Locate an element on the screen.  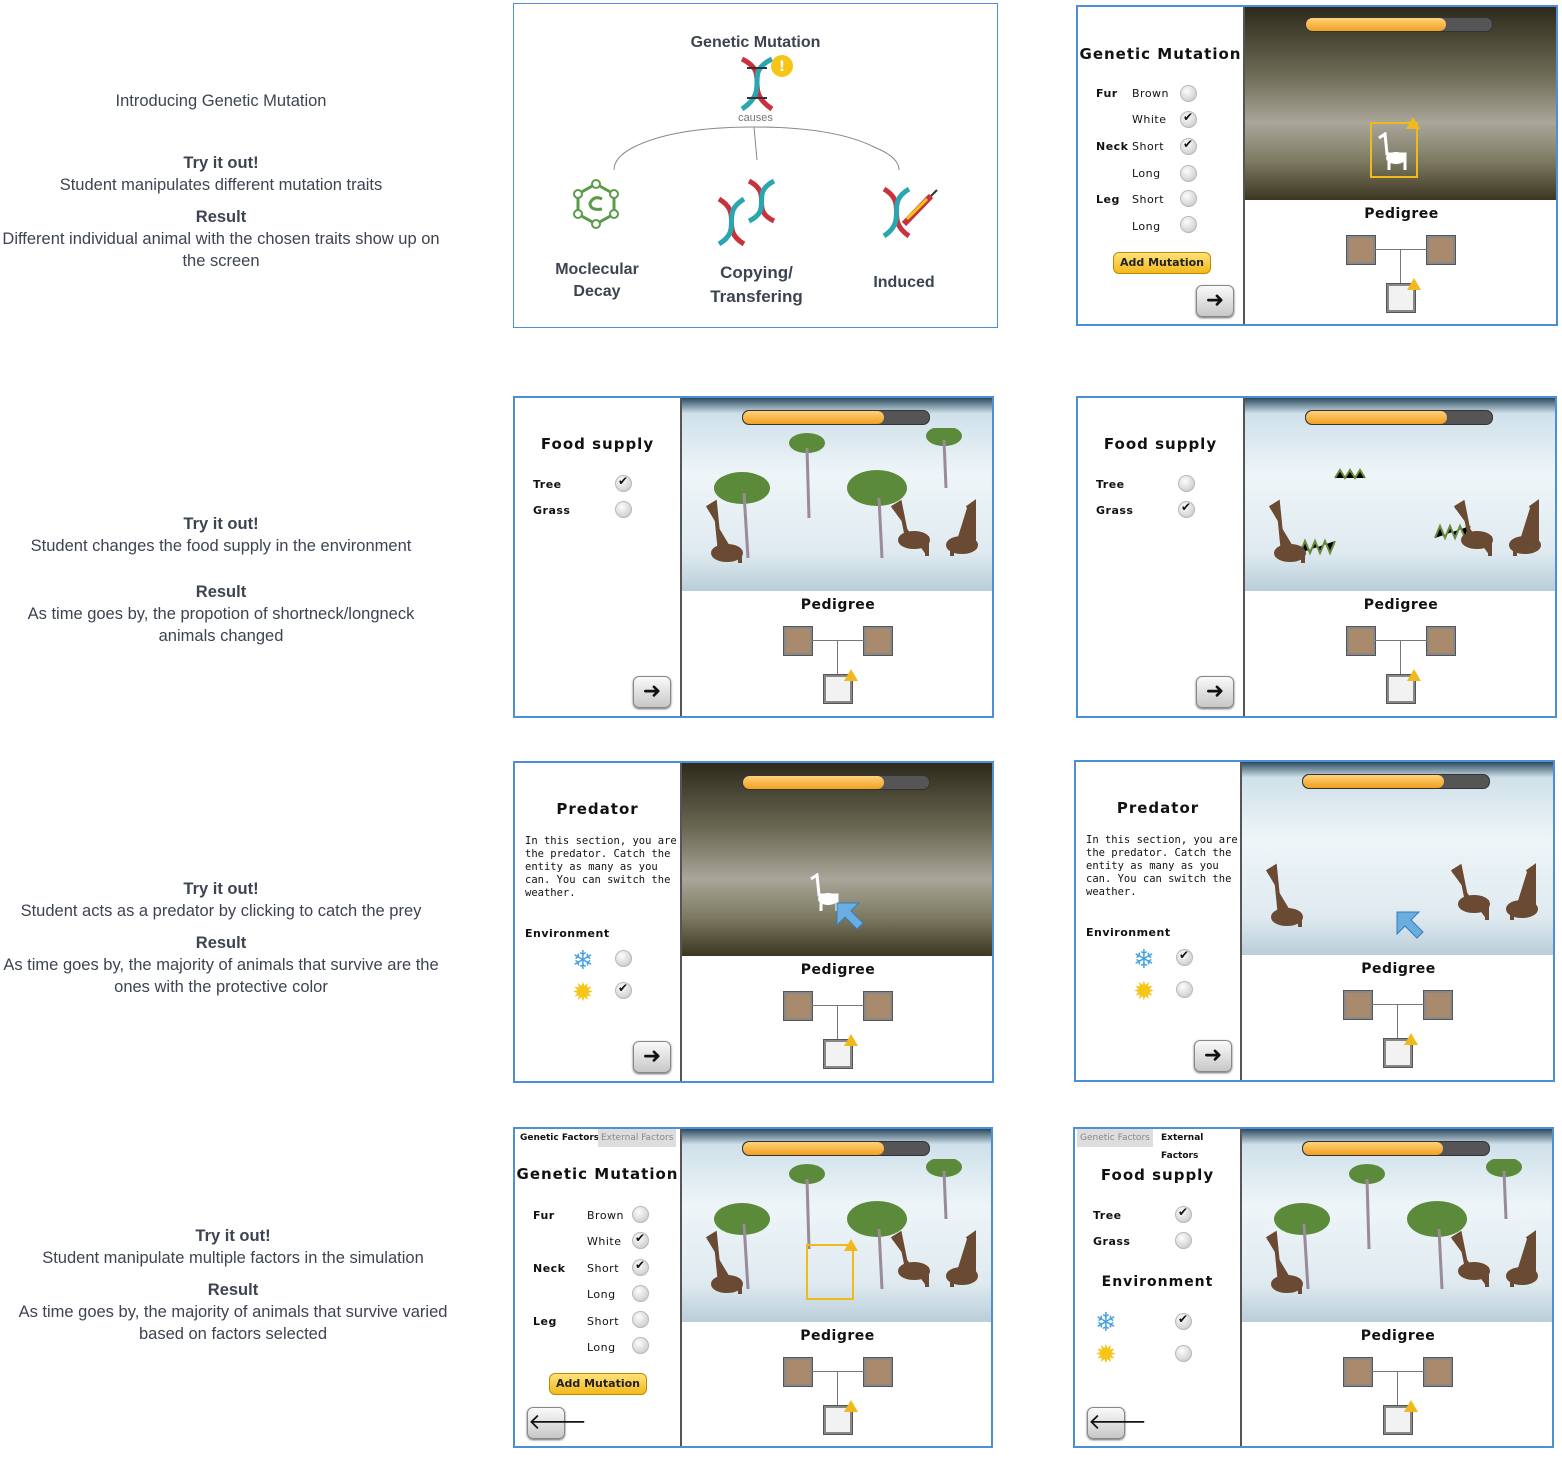
leg-label: Leg is located at coordinates (545, 1321).